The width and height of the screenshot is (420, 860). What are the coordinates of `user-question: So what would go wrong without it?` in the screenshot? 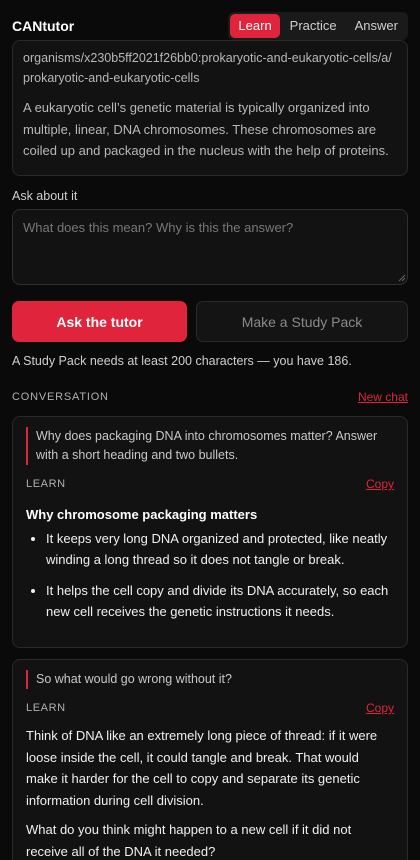 It's located at (210, 679).